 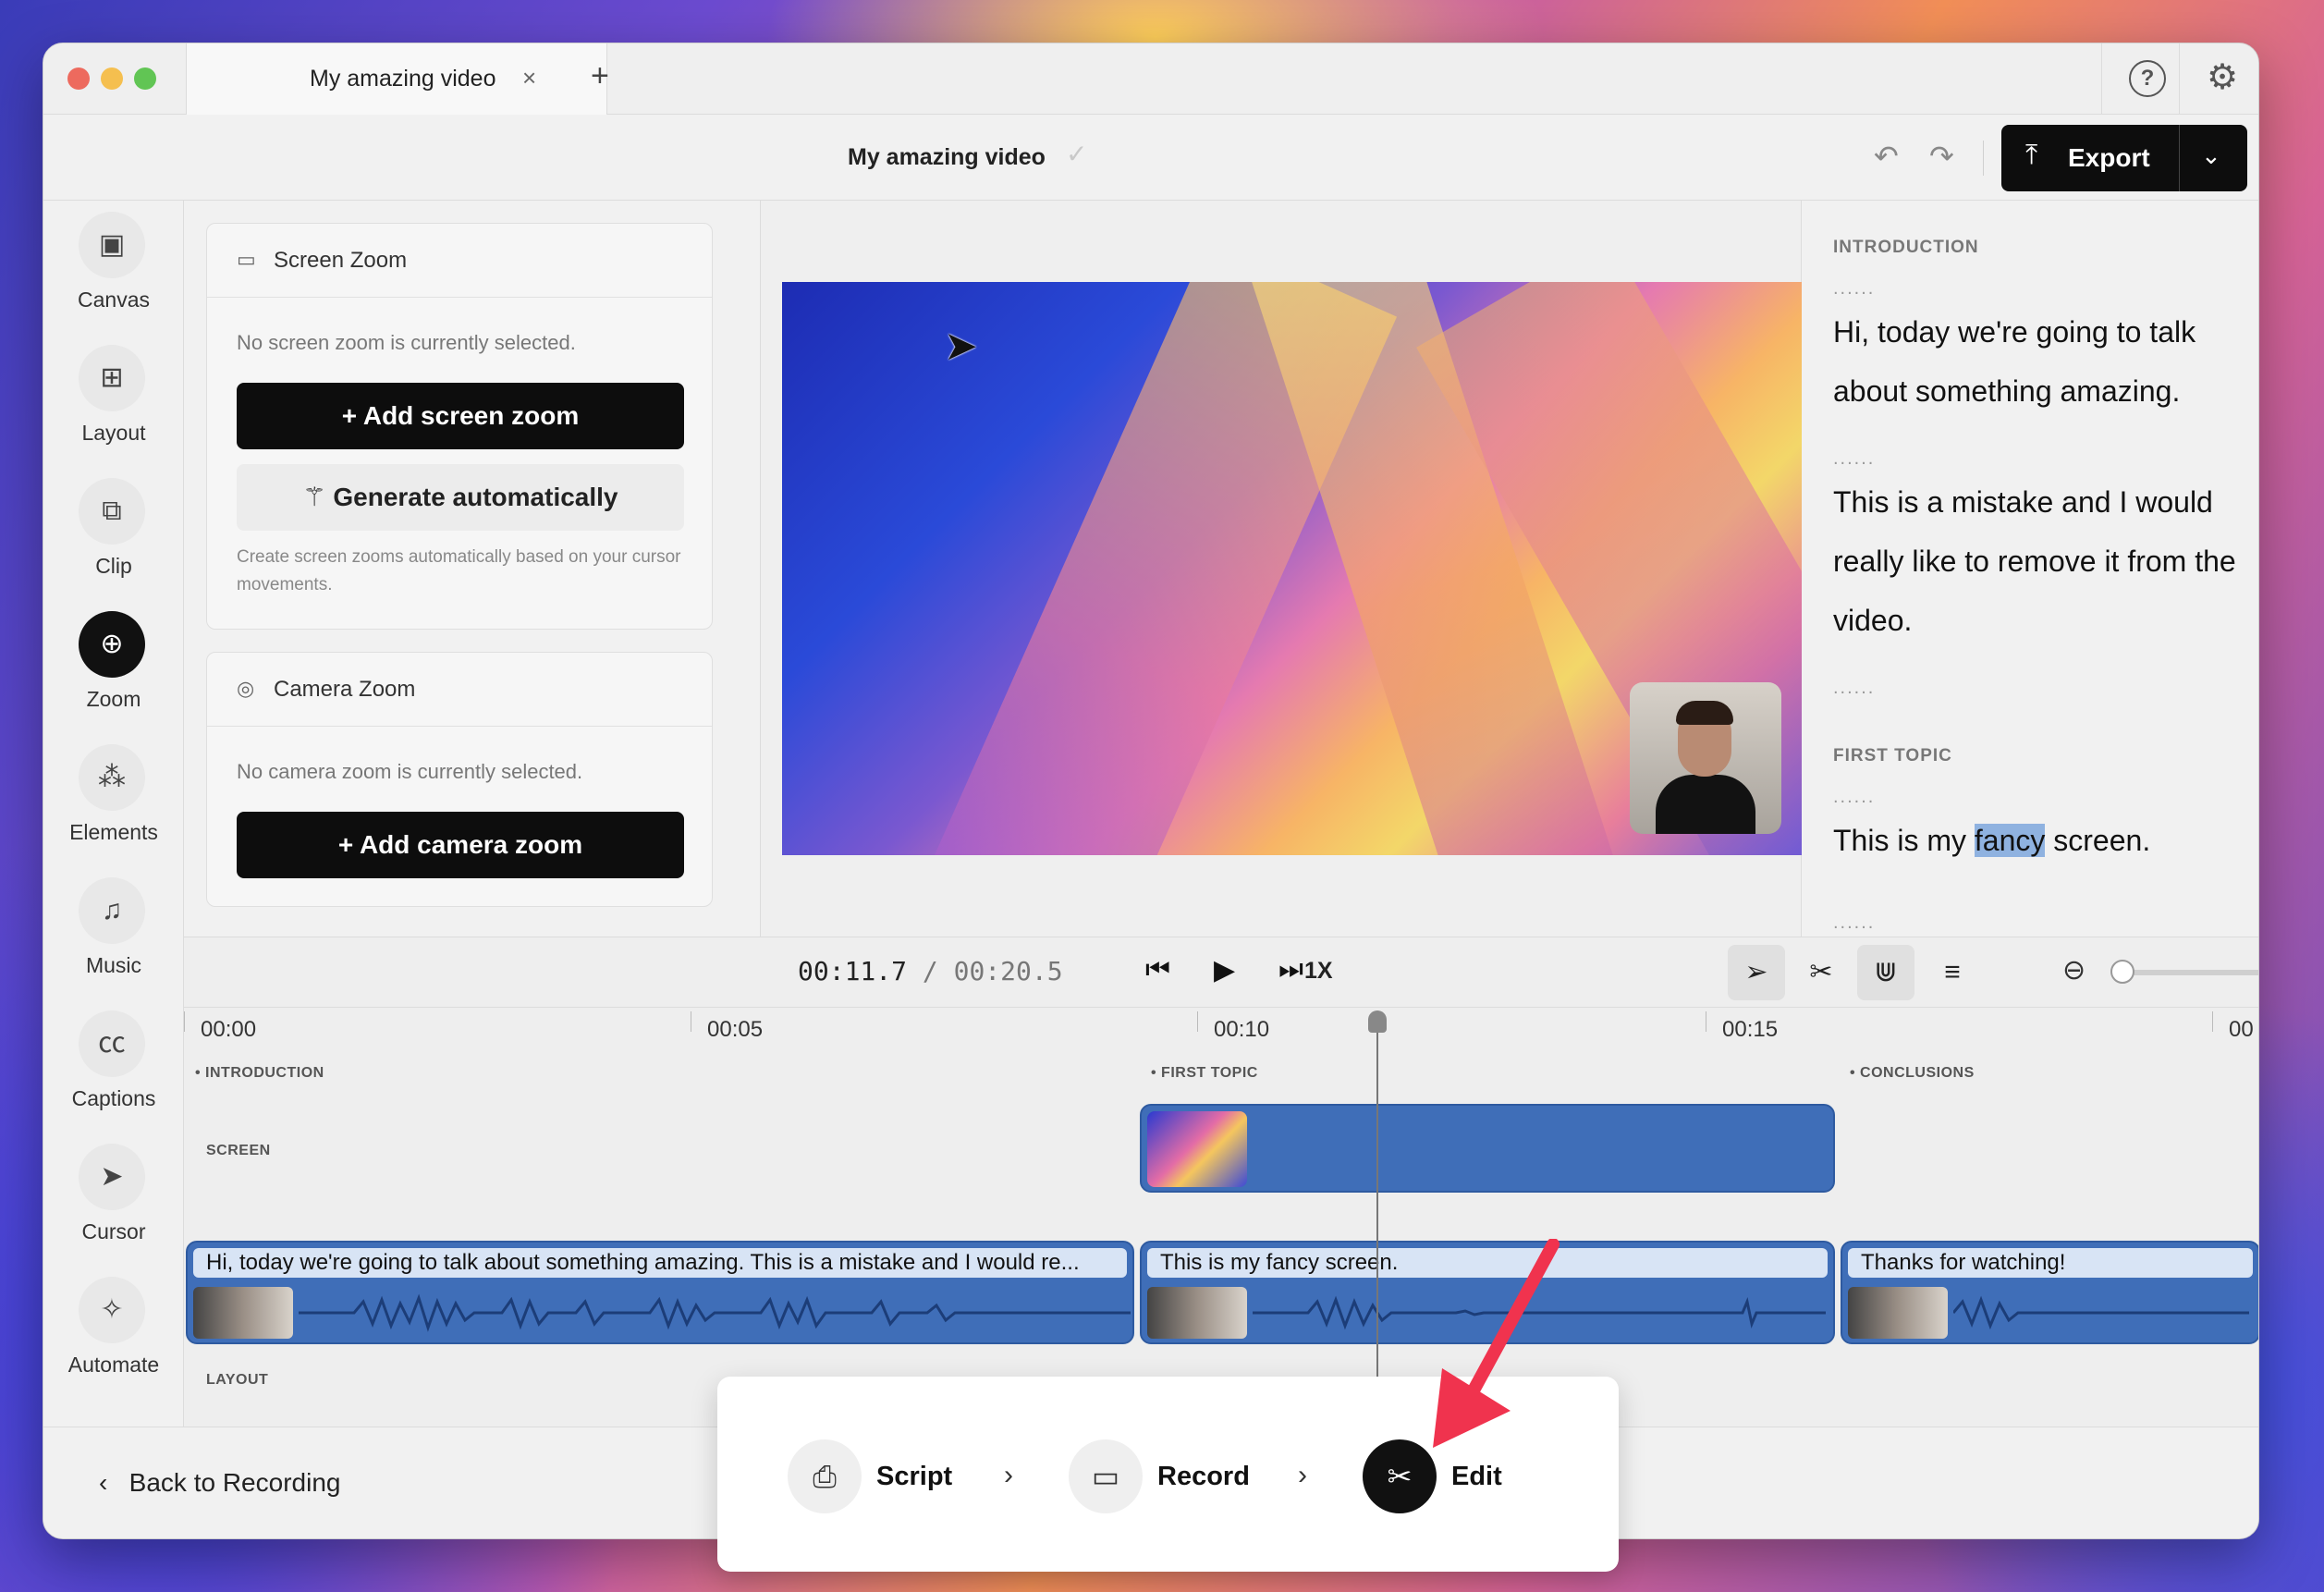 I want to click on captions-icon: ㏄, so click(x=112, y=1043).